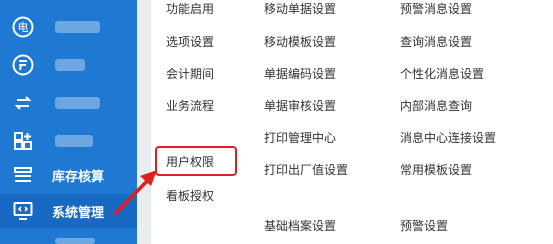 The image size is (553, 244). Describe the element at coordinates (190, 106) in the screenshot. I see `menu-item-business-process: 业务流程` at that location.